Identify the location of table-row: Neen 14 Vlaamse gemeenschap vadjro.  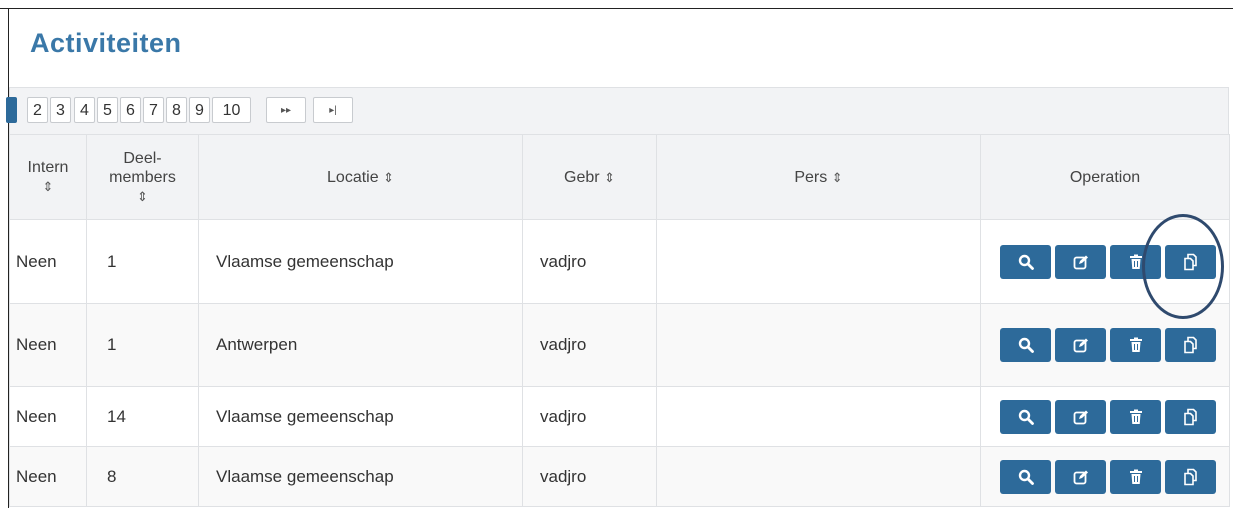
(619, 416).